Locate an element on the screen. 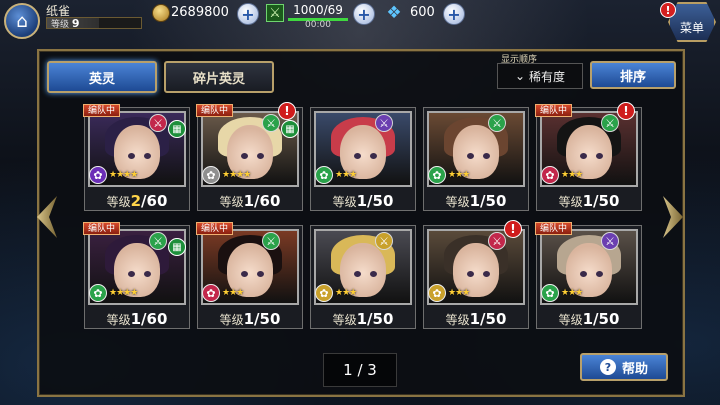  help-label: 帮助 is located at coordinates (634, 369).